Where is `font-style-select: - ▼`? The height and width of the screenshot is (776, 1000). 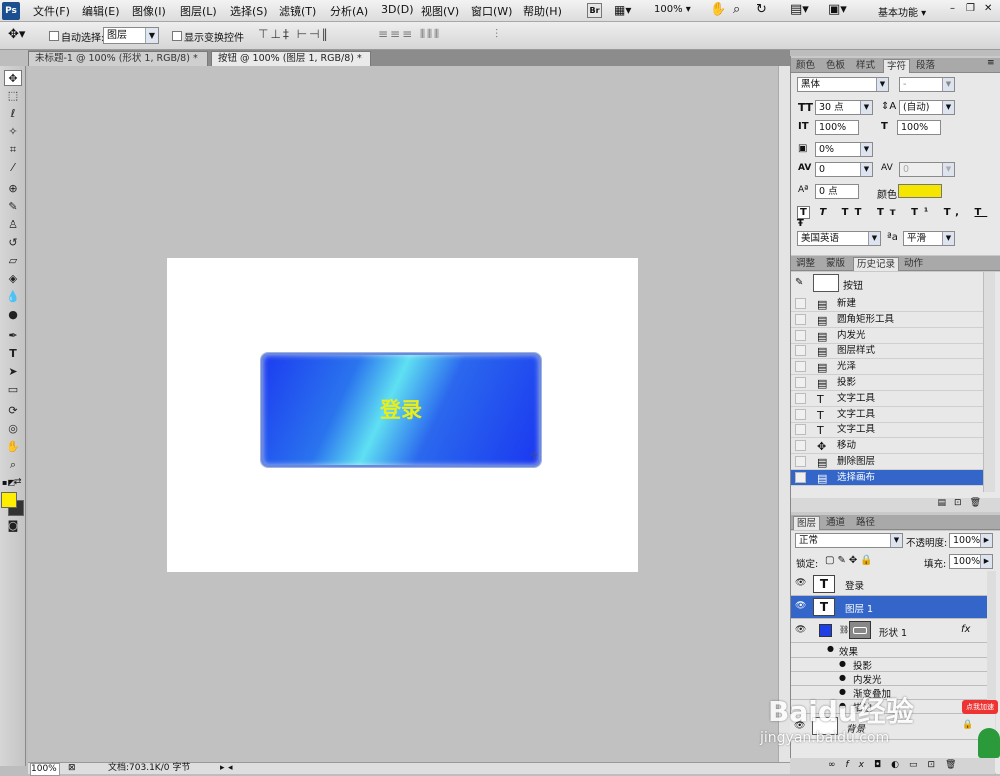 font-style-select: - ▼ is located at coordinates (927, 84).